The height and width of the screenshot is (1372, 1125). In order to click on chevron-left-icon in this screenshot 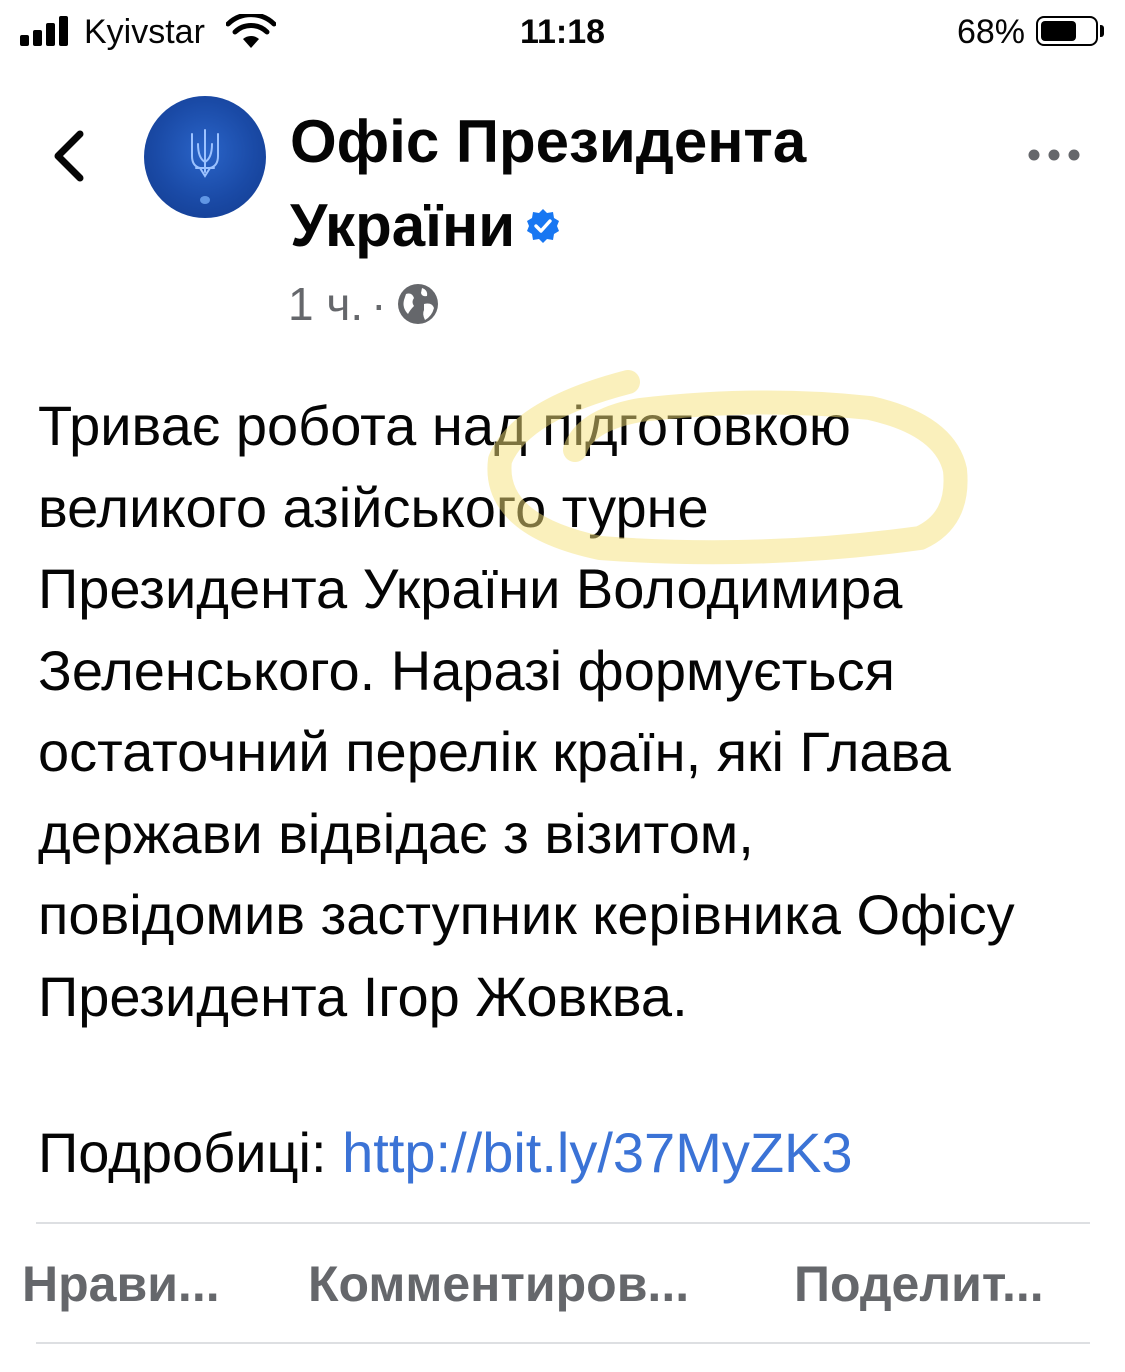, I will do `click(72, 156)`.